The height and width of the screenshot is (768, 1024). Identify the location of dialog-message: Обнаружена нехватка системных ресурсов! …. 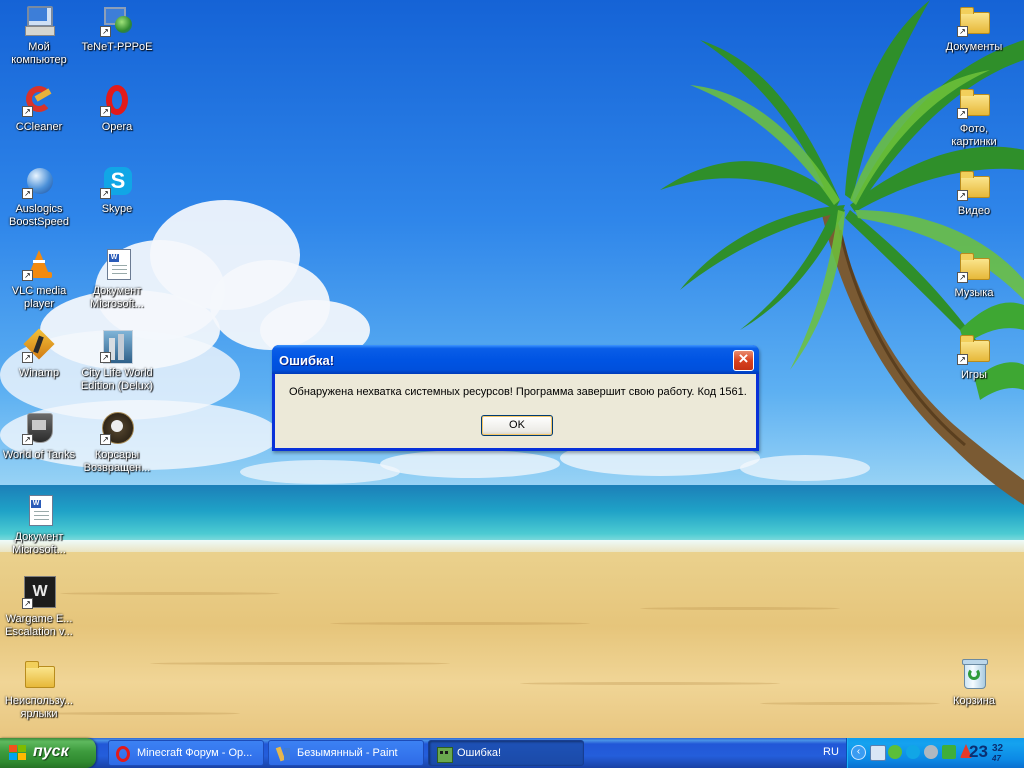
(518, 392).